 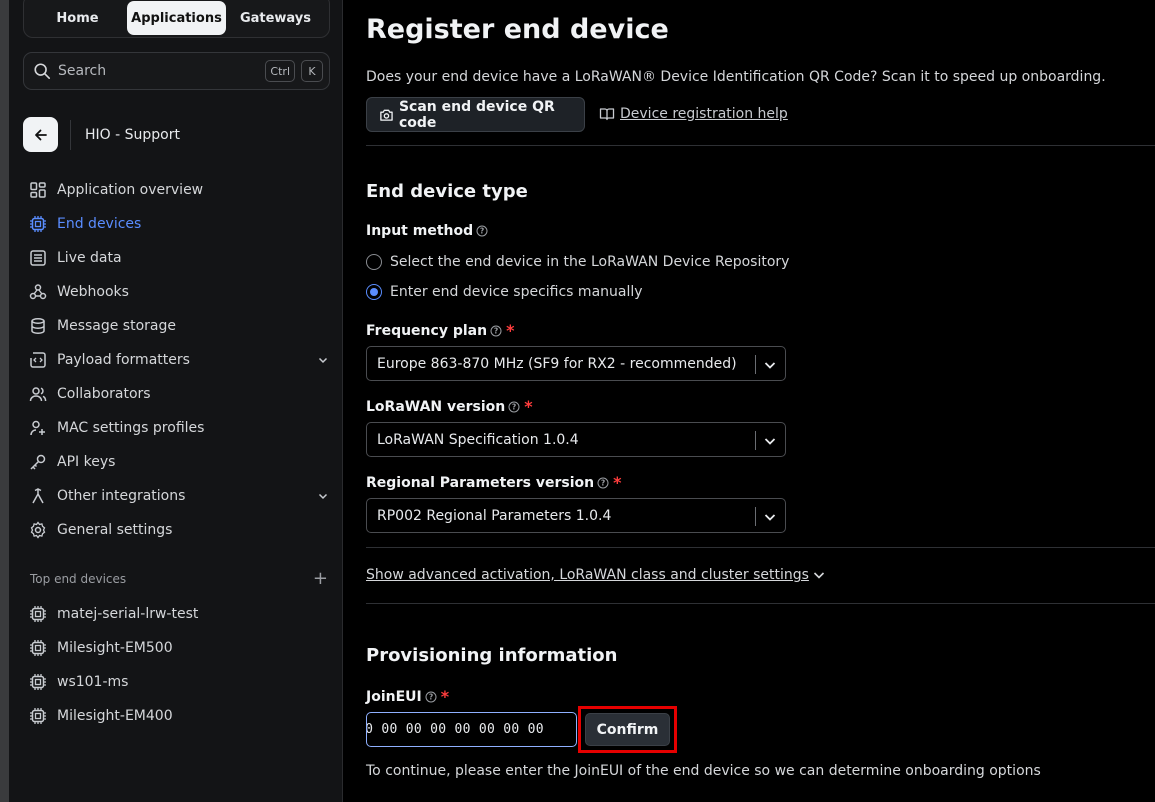 I want to click on sidebar-item-label: Webhooks, so click(x=93, y=292).